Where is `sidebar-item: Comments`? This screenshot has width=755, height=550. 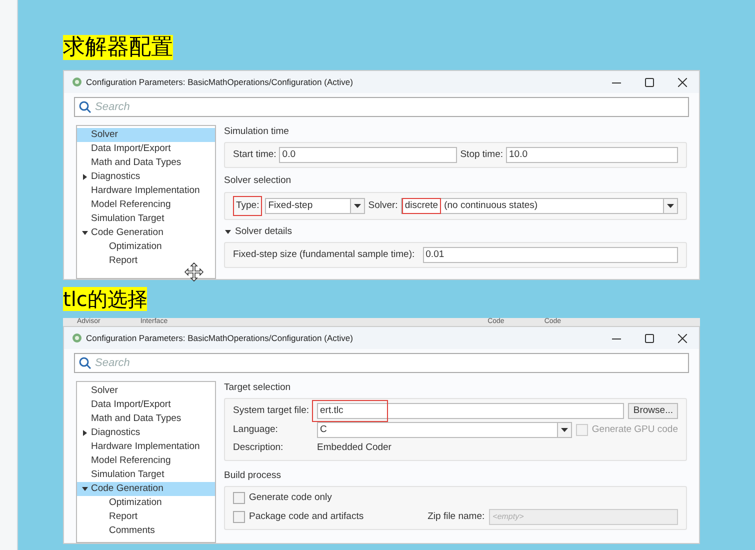 sidebar-item: Comments is located at coordinates (132, 531).